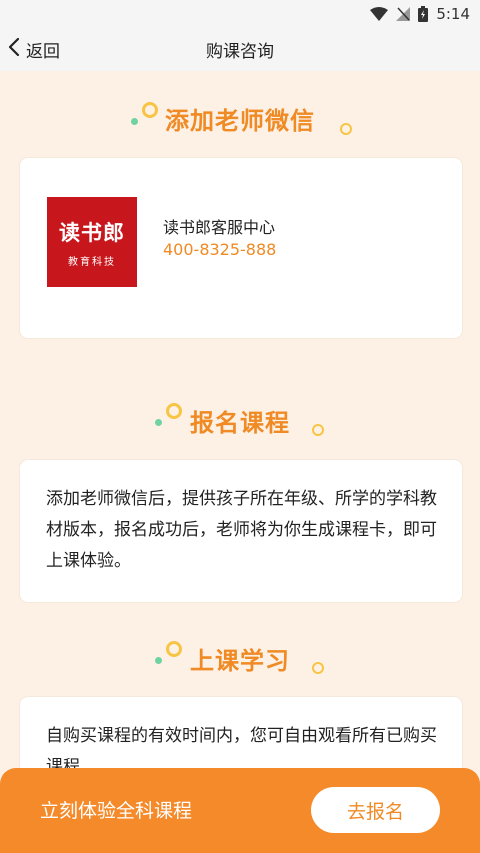 The image size is (480, 853). Describe the element at coordinates (453, 13) in the screenshot. I see `status-time: 5:14` at that location.